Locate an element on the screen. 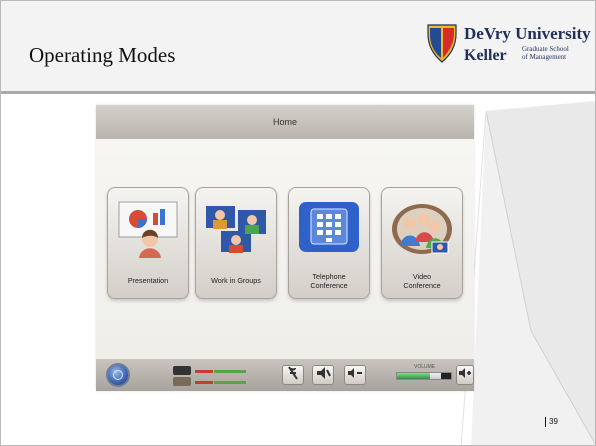  camera-meter-green is located at coordinates (230, 382).